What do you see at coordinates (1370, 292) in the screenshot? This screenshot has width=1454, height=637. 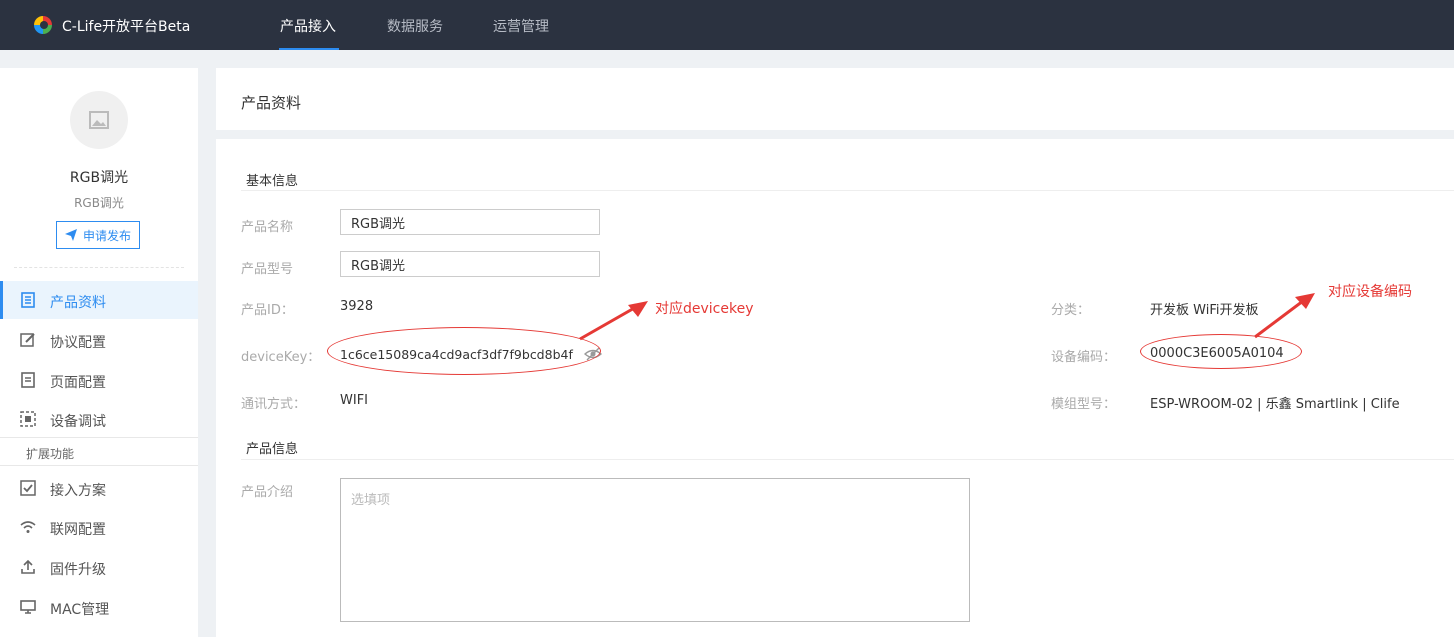 I see `device-code-annotation: 对应设备编码` at bounding box center [1370, 292].